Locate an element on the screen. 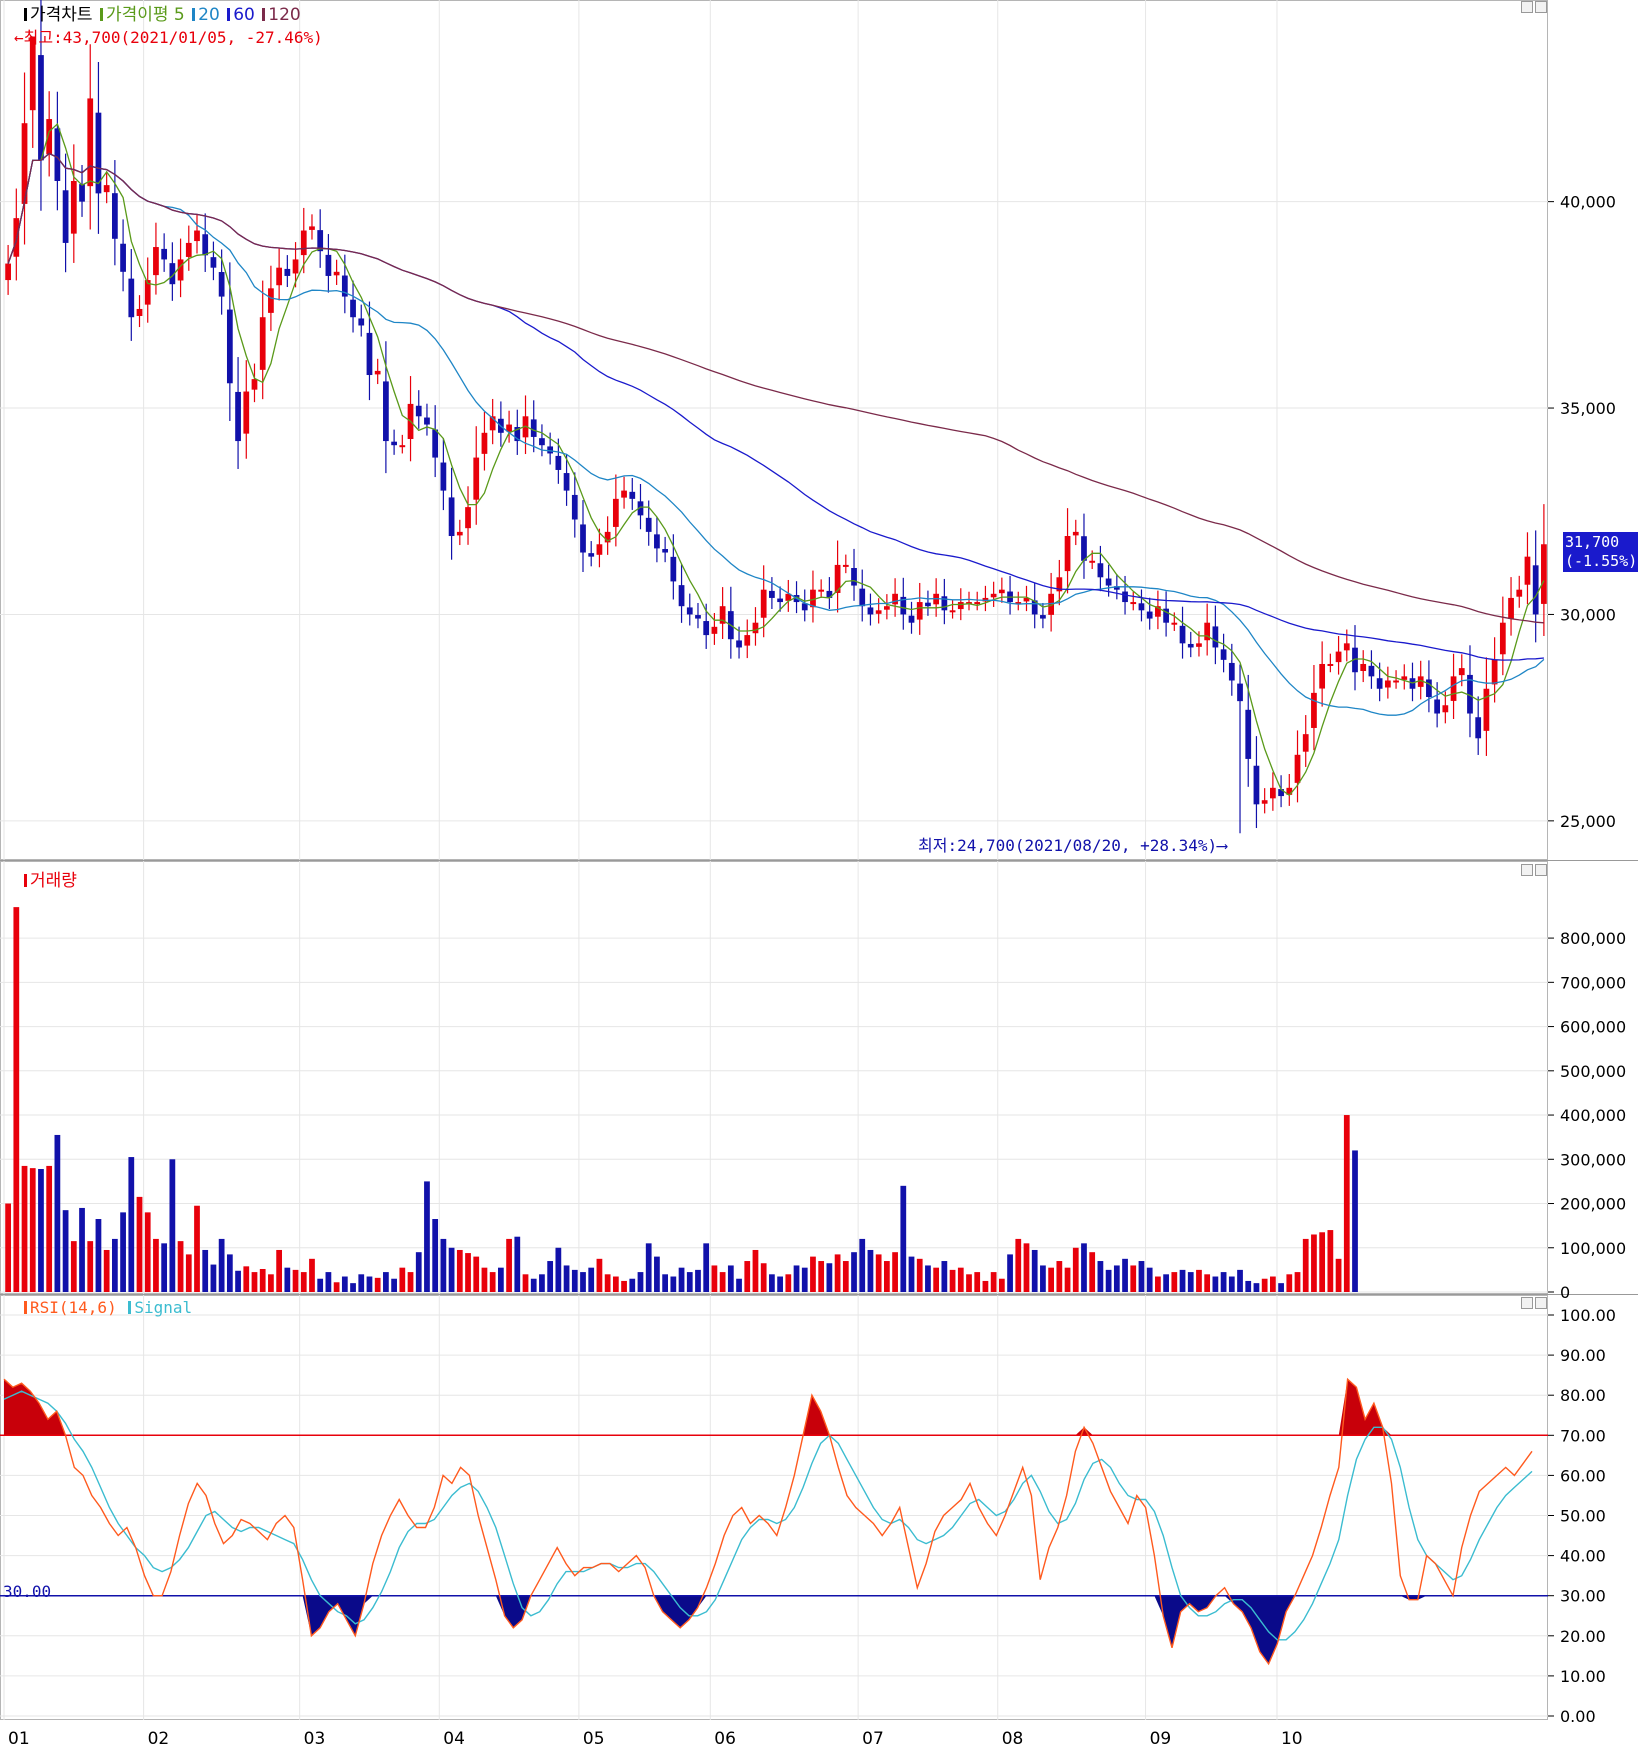 The image size is (1638, 1750). rsi-y-tick-label: 30.00 is located at coordinates (1583, 1596).